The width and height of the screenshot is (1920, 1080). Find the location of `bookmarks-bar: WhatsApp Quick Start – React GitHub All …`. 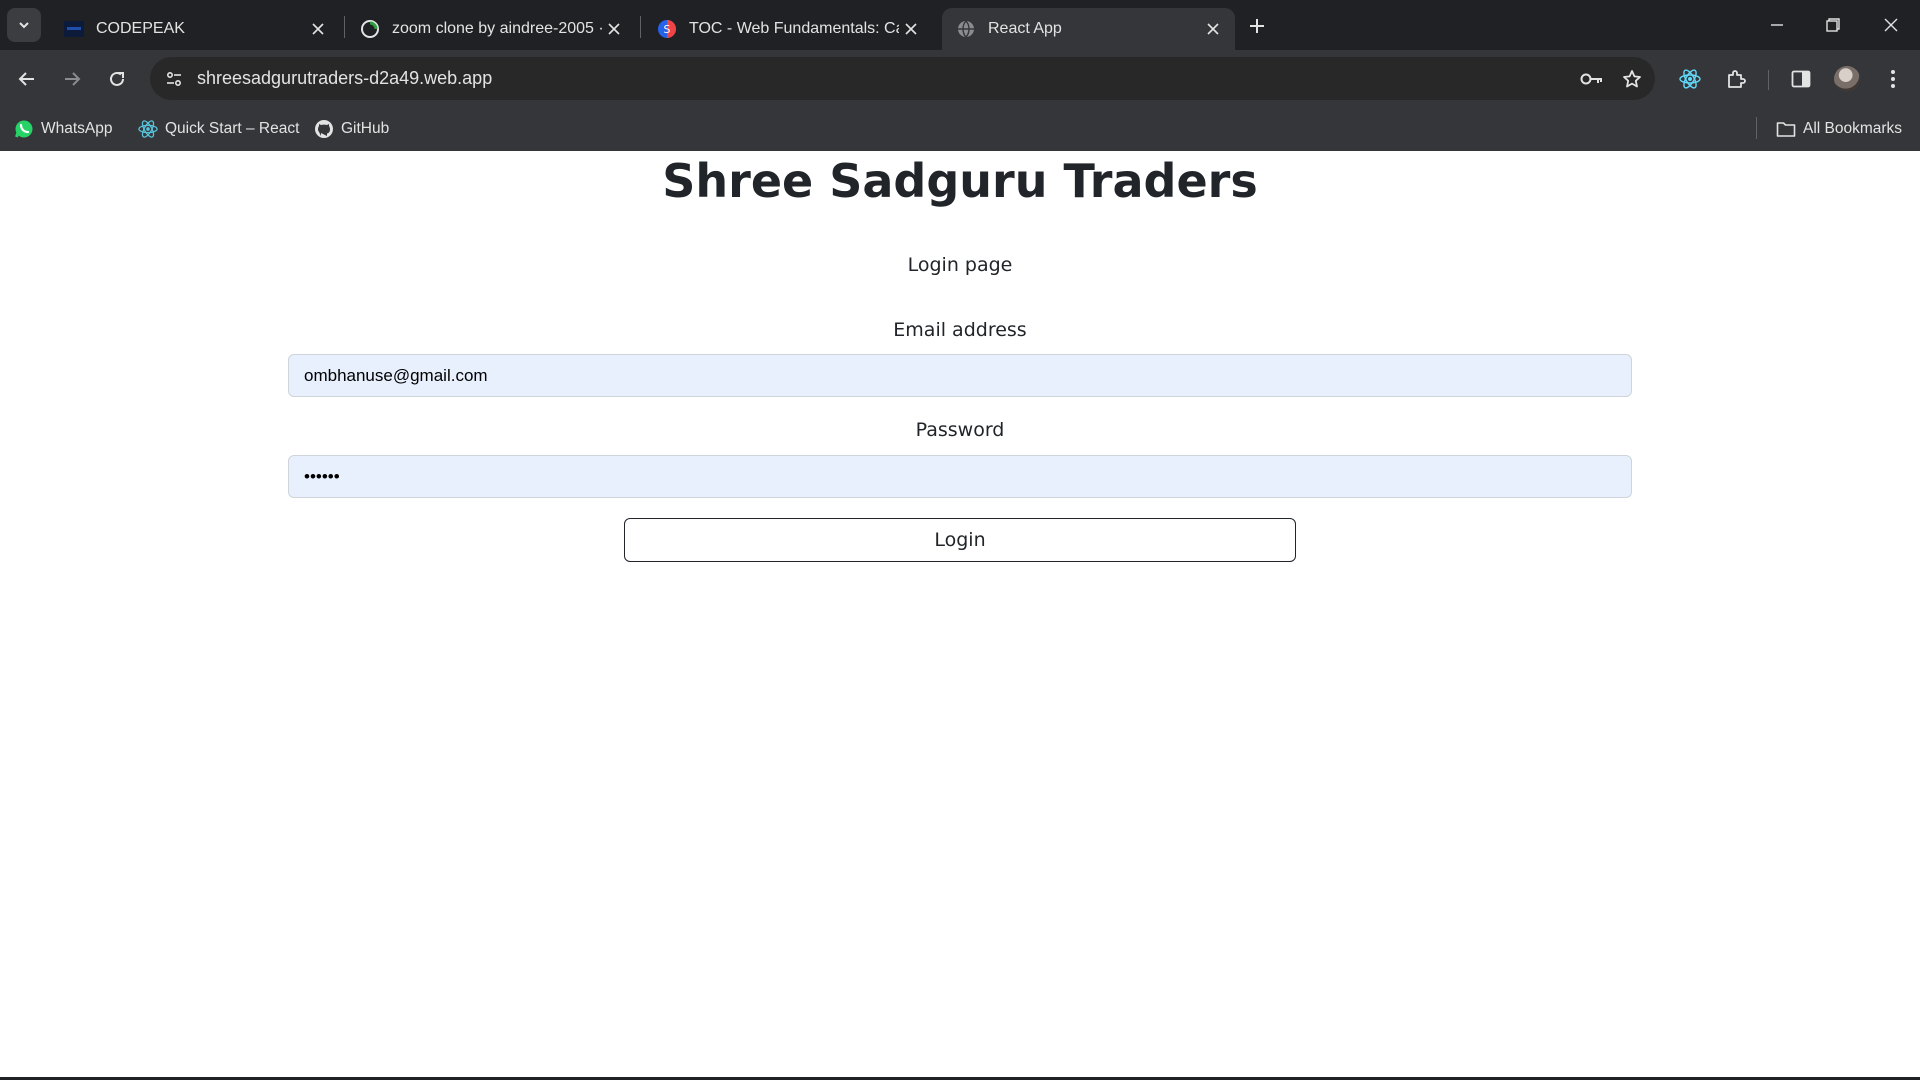

bookmarks-bar: WhatsApp Quick Start – React GitHub All … is located at coordinates (960, 129).